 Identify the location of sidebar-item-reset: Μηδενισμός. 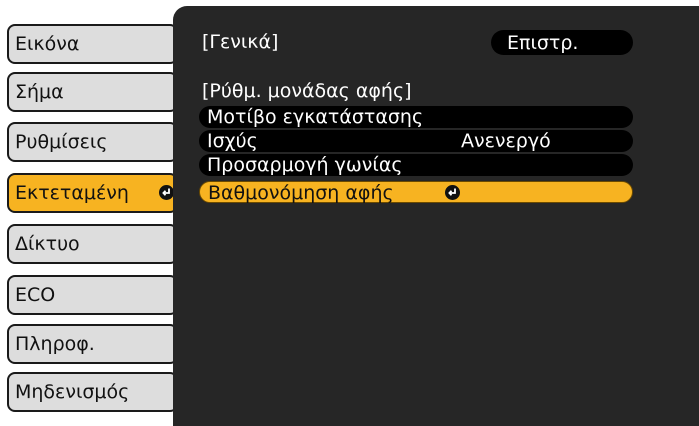
(92, 392).